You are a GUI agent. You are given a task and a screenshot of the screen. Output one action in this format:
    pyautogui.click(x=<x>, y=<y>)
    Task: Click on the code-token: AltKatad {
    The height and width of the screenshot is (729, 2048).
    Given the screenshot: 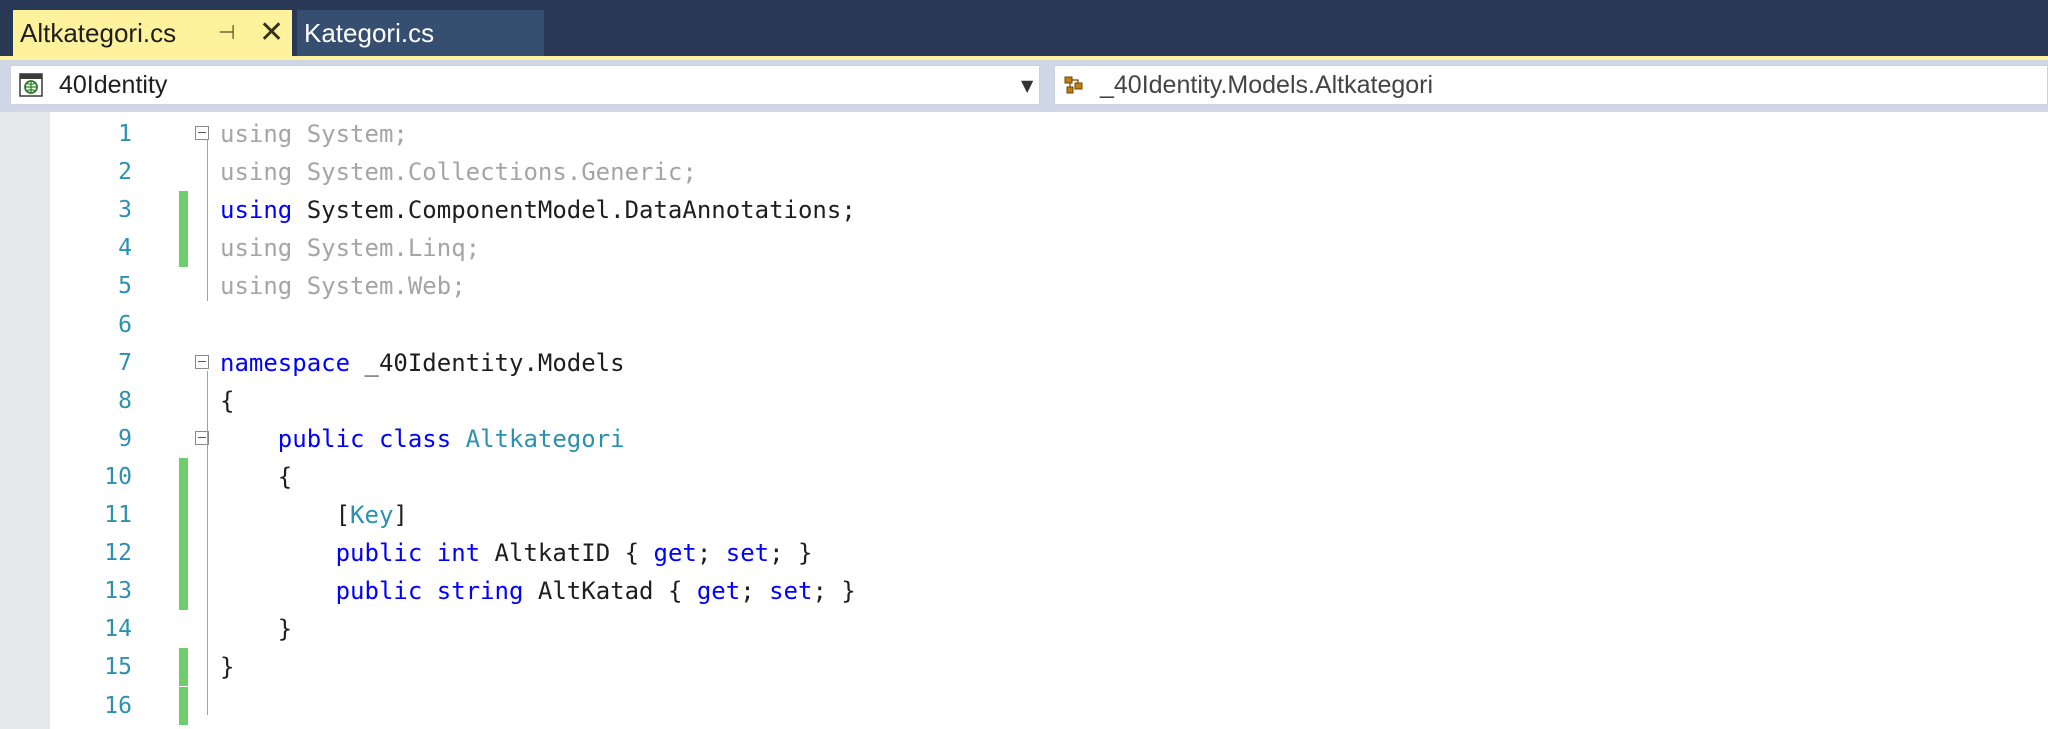 What is the action you would take?
    pyautogui.click(x=610, y=591)
    